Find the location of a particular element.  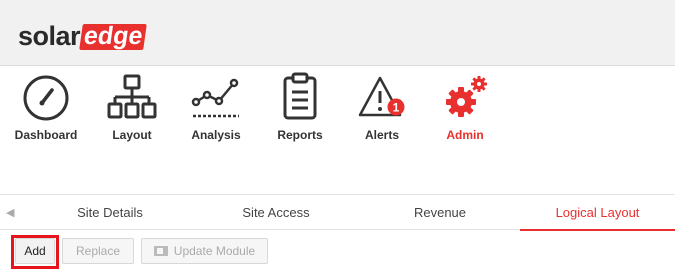

tab-revenue: Revenue is located at coordinates (440, 212).